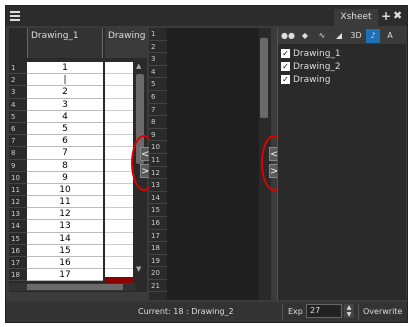 This screenshot has height=327, width=414. What do you see at coordinates (15, 16) in the screenshot?
I see `menu-icon` at bounding box center [15, 16].